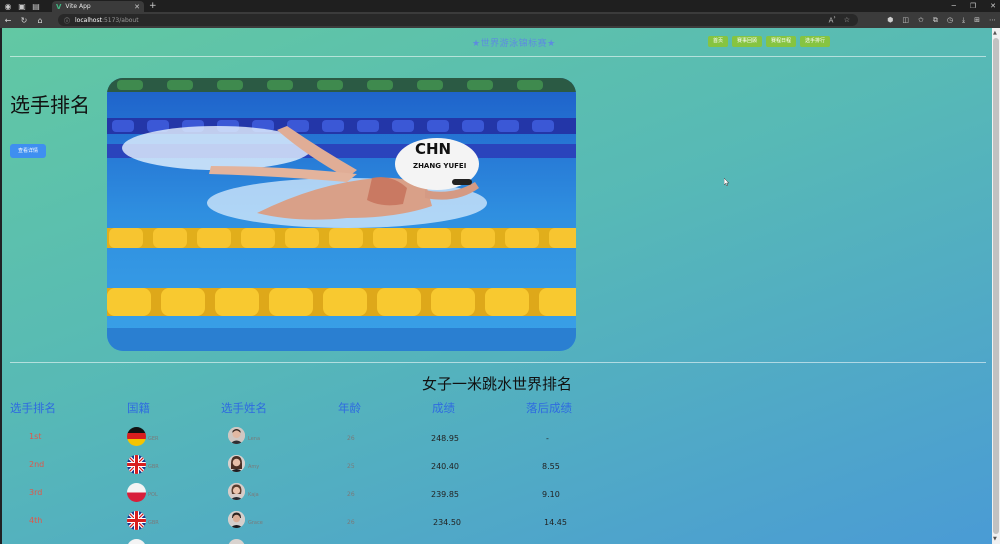 This screenshot has height=544, width=1000. What do you see at coordinates (254, 439) in the screenshot?
I see `player-name-cell: Lena` at bounding box center [254, 439].